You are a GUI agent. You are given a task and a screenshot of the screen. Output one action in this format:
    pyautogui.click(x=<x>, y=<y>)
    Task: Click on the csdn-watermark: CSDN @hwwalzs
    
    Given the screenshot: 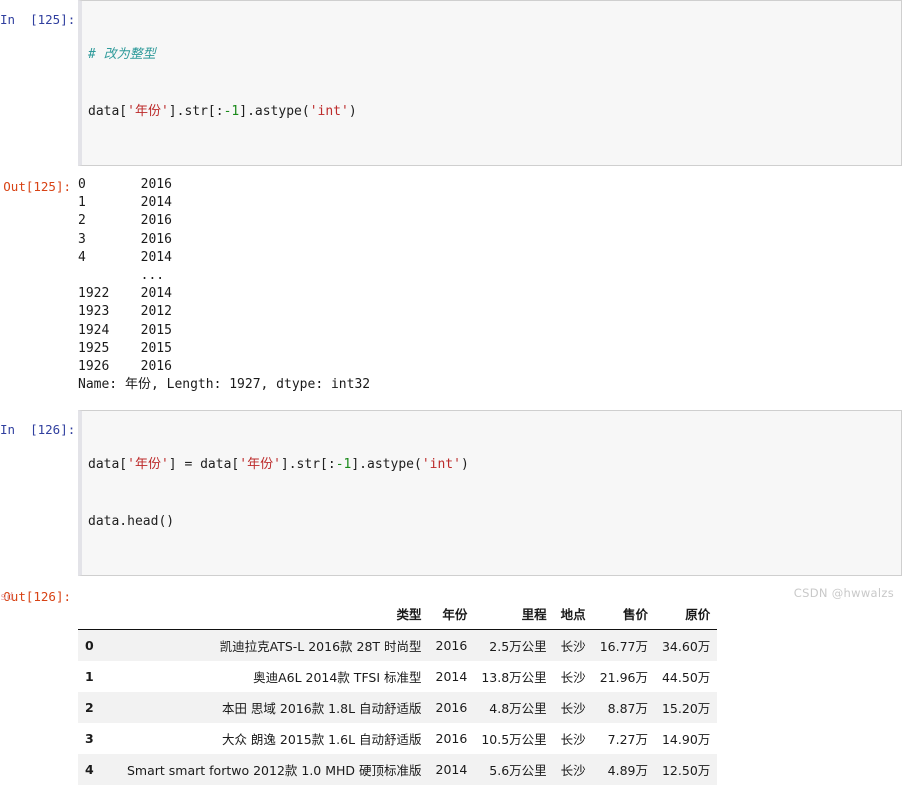 What is the action you would take?
    pyautogui.click(x=843, y=593)
    